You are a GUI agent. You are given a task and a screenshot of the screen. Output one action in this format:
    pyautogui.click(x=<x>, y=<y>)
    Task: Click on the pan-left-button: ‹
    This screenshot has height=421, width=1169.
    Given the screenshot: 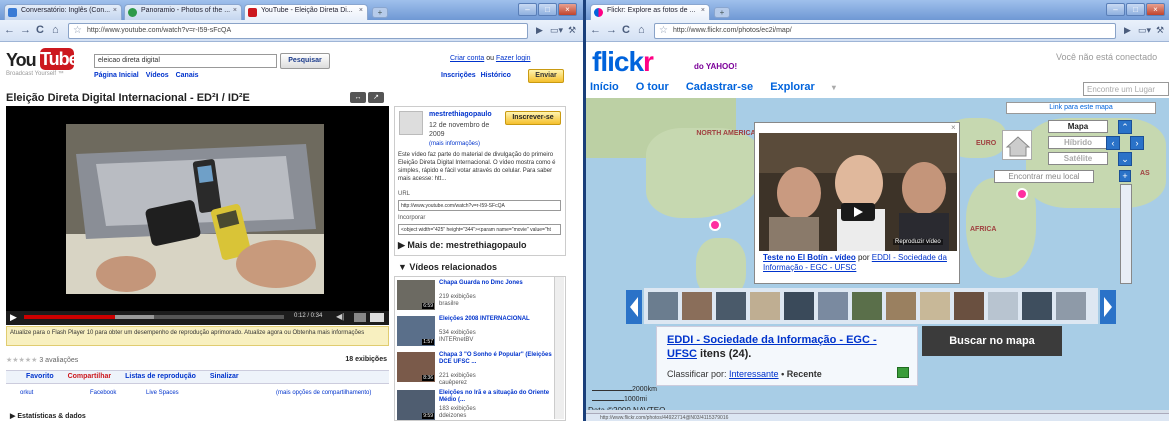 What is the action you would take?
    pyautogui.click(x=1113, y=143)
    